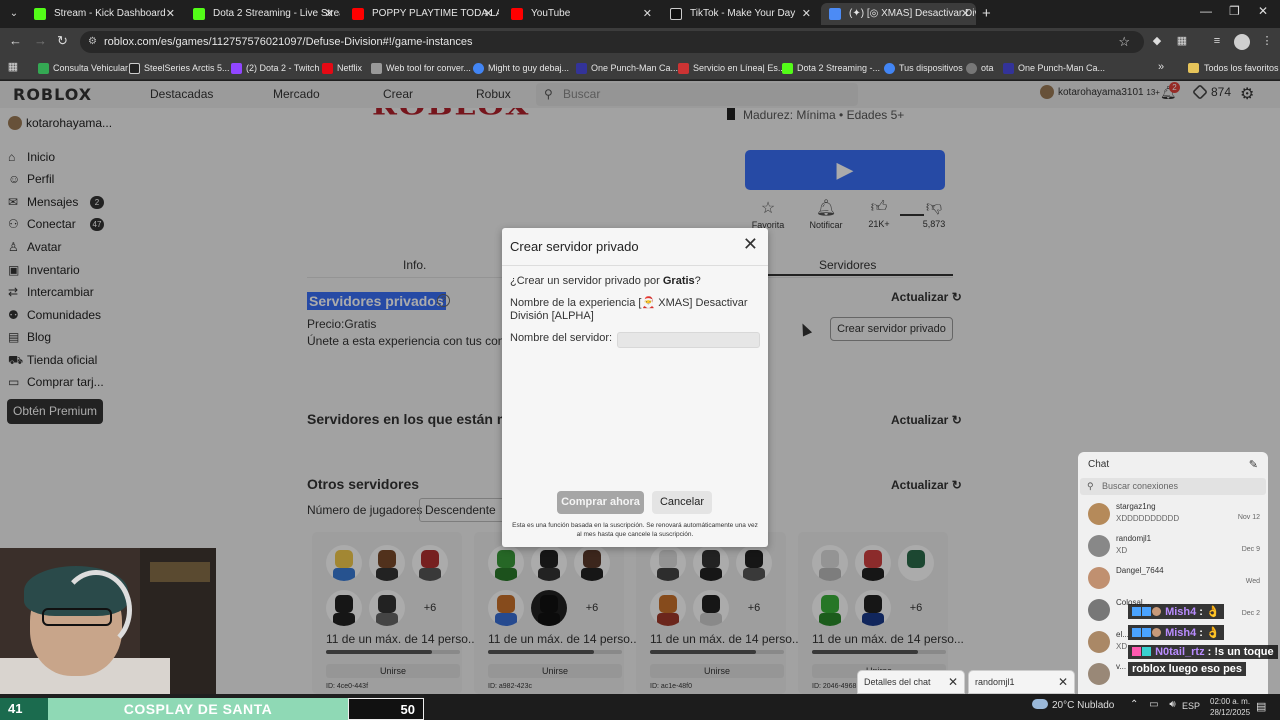 The image size is (1280, 720). Describe the element at coordinates (24, 709) in the screenshot. I see `goal-current: 41` at that location.